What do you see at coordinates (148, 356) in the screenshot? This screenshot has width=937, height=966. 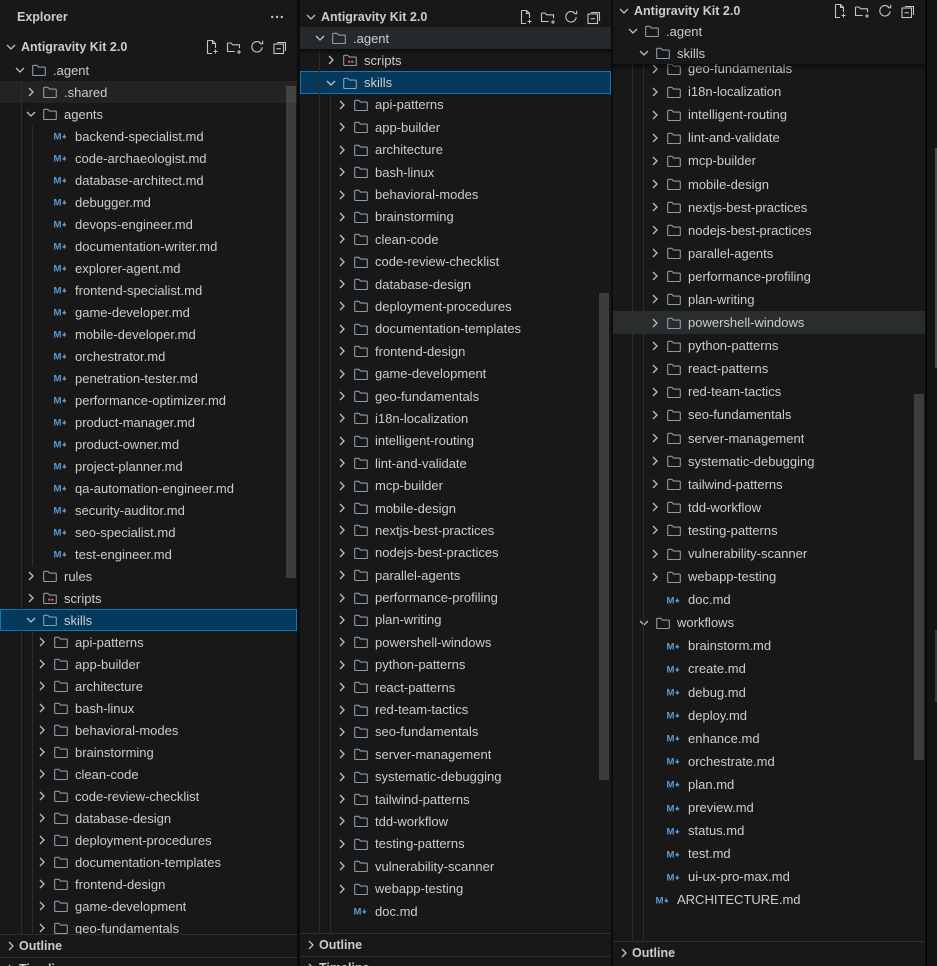 I see `tree-item-orchestrator.md: Morchestrator.md` at bounding box center [148, 356].